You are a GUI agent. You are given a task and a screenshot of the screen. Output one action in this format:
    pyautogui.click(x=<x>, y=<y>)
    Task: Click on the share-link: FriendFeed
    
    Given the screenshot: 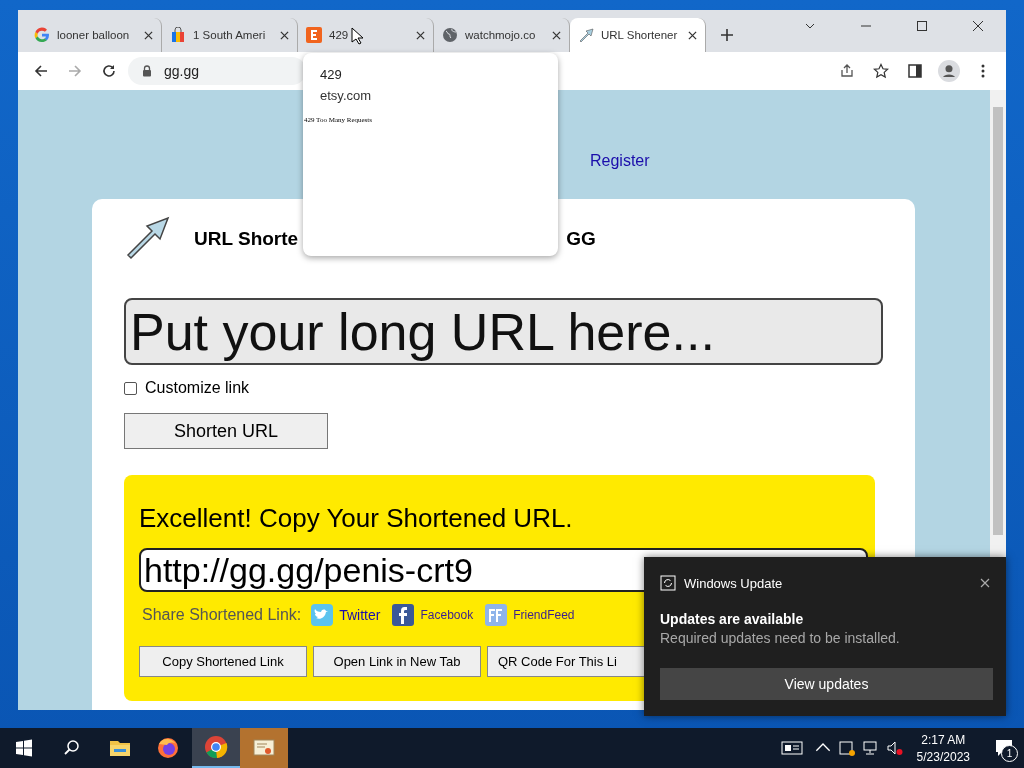 What is the action you would take?
    pyautogui.click(x=544, y=615)
    